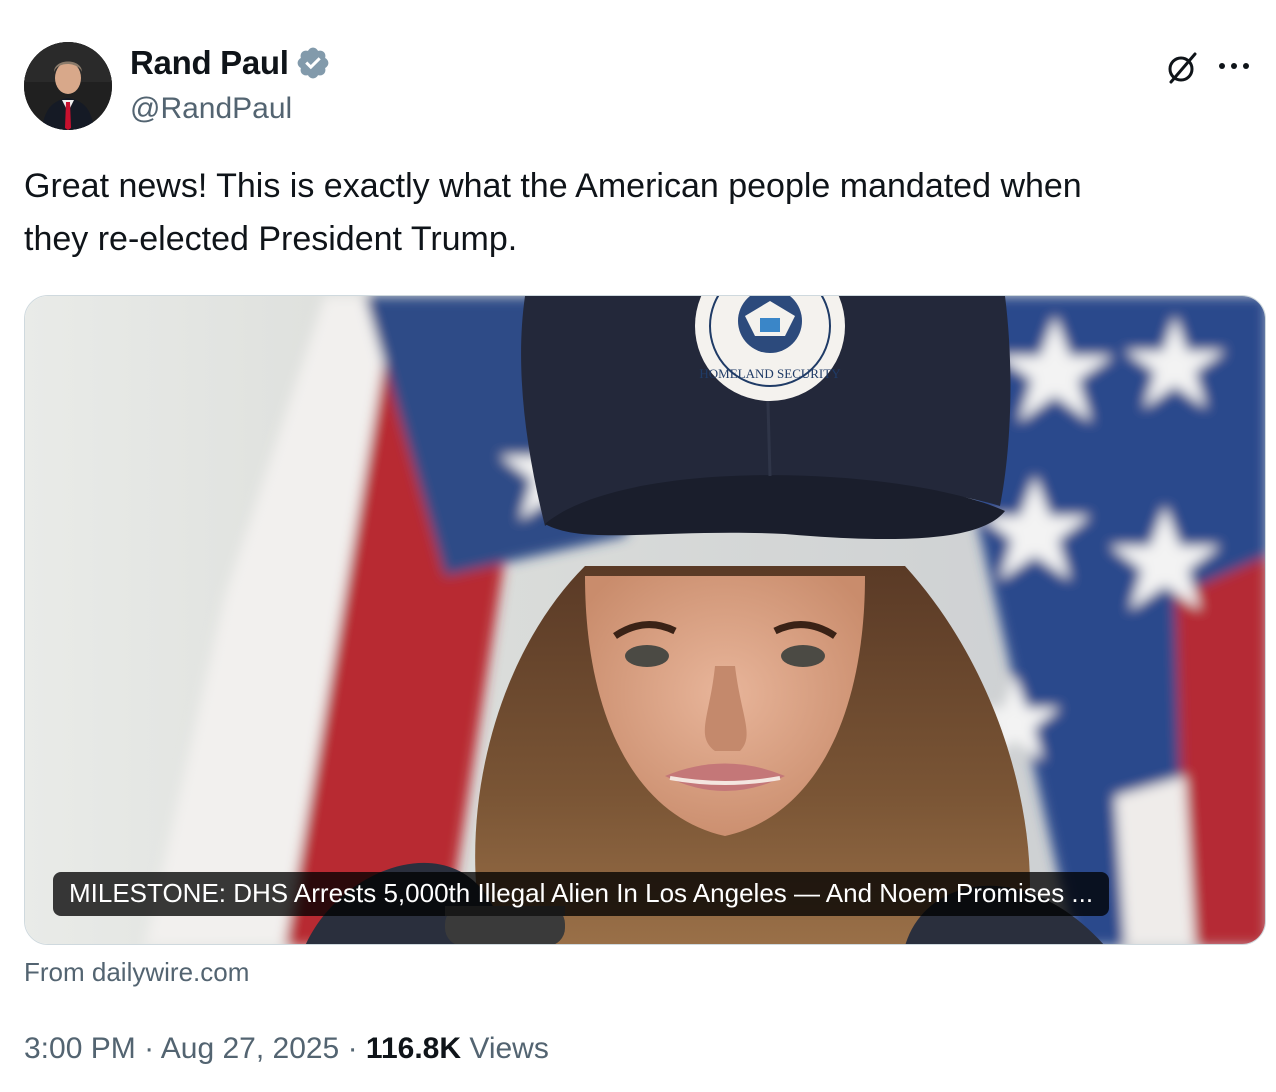  I want to click on verified-badge-icon, so click(313, 63).